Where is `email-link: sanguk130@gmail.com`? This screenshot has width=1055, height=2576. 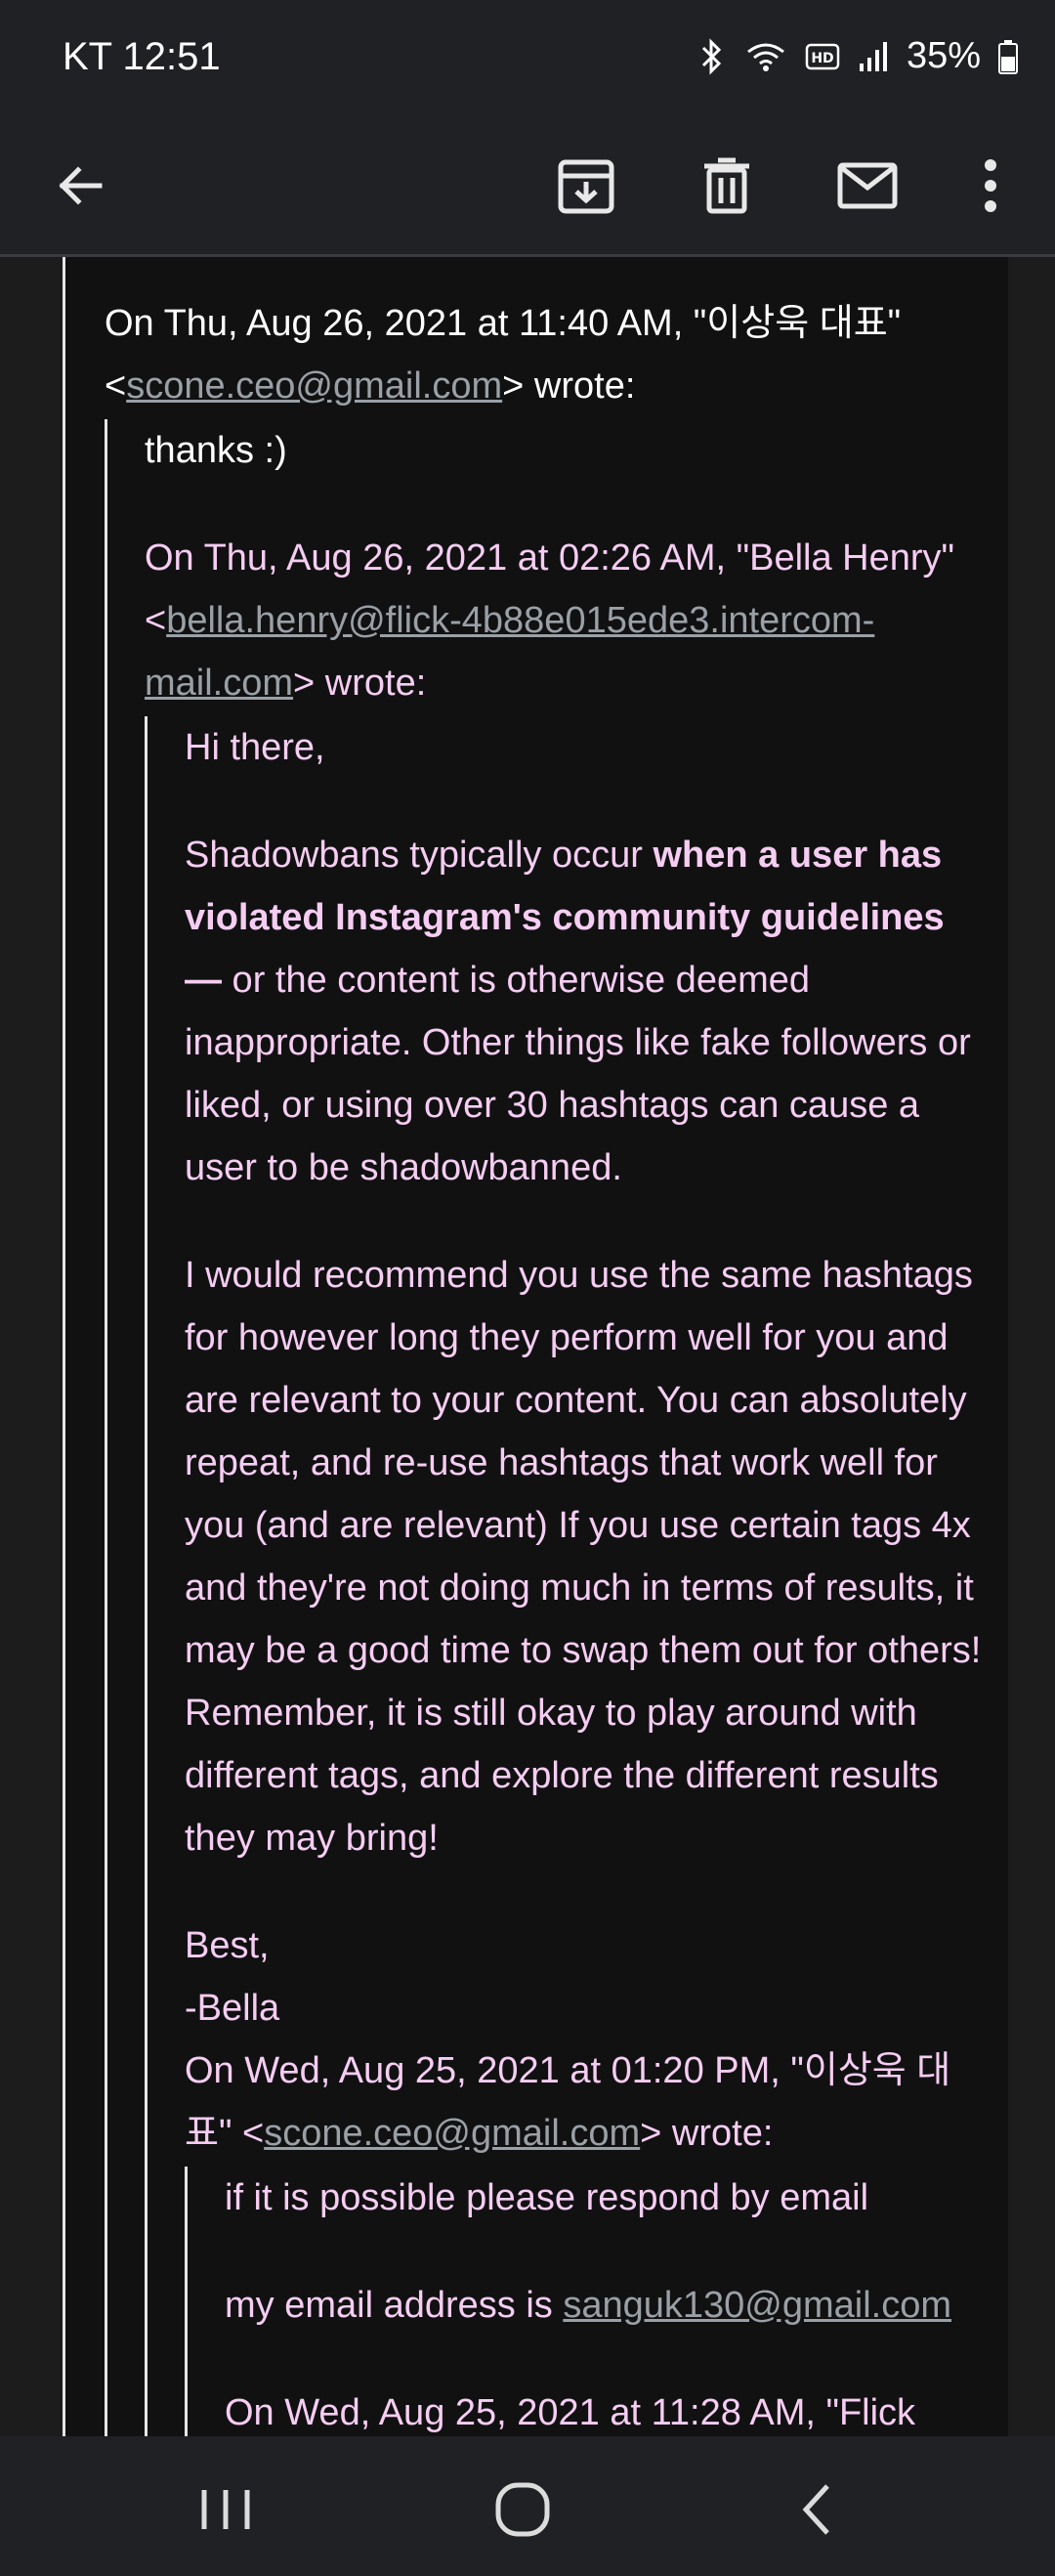 email-link: sanguk130@gmail.com is located at coordinates (757, 2305).